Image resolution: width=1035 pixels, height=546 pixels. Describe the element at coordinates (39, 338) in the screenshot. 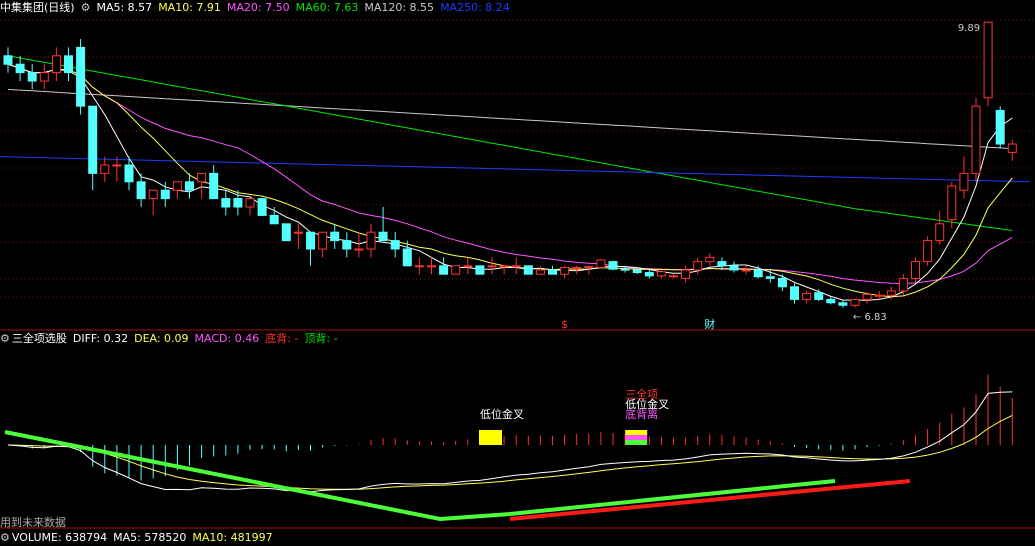

I see `indicator-name: 三全项选股` at that location.